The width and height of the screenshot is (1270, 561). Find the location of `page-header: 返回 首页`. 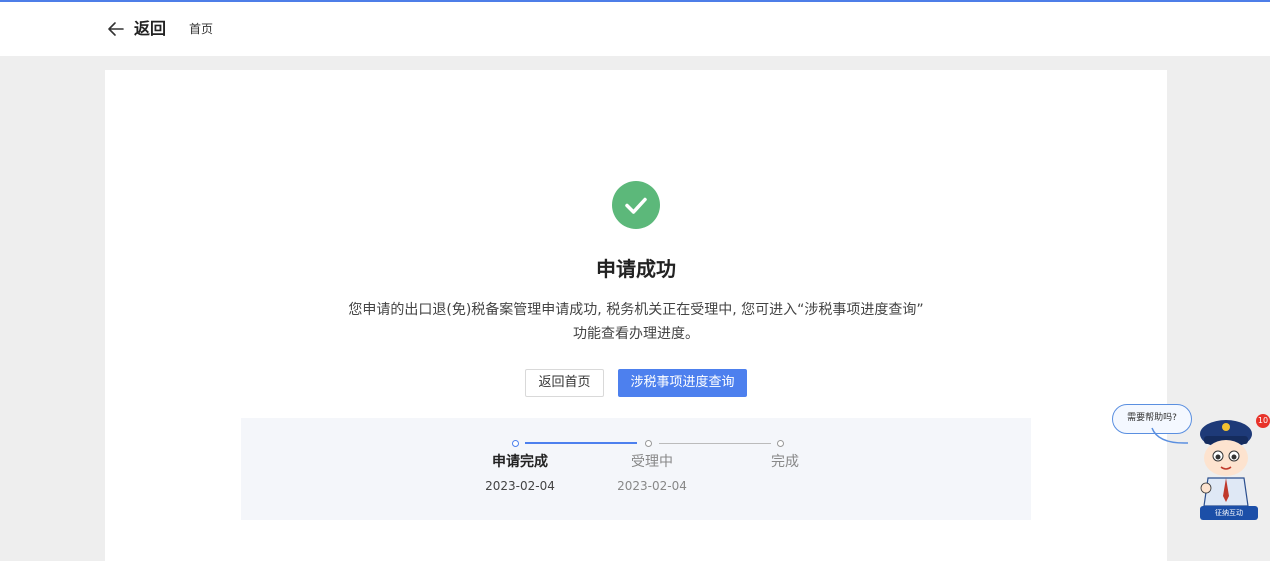

page-header: 返回 首页 is located at coordinates (635, 29).